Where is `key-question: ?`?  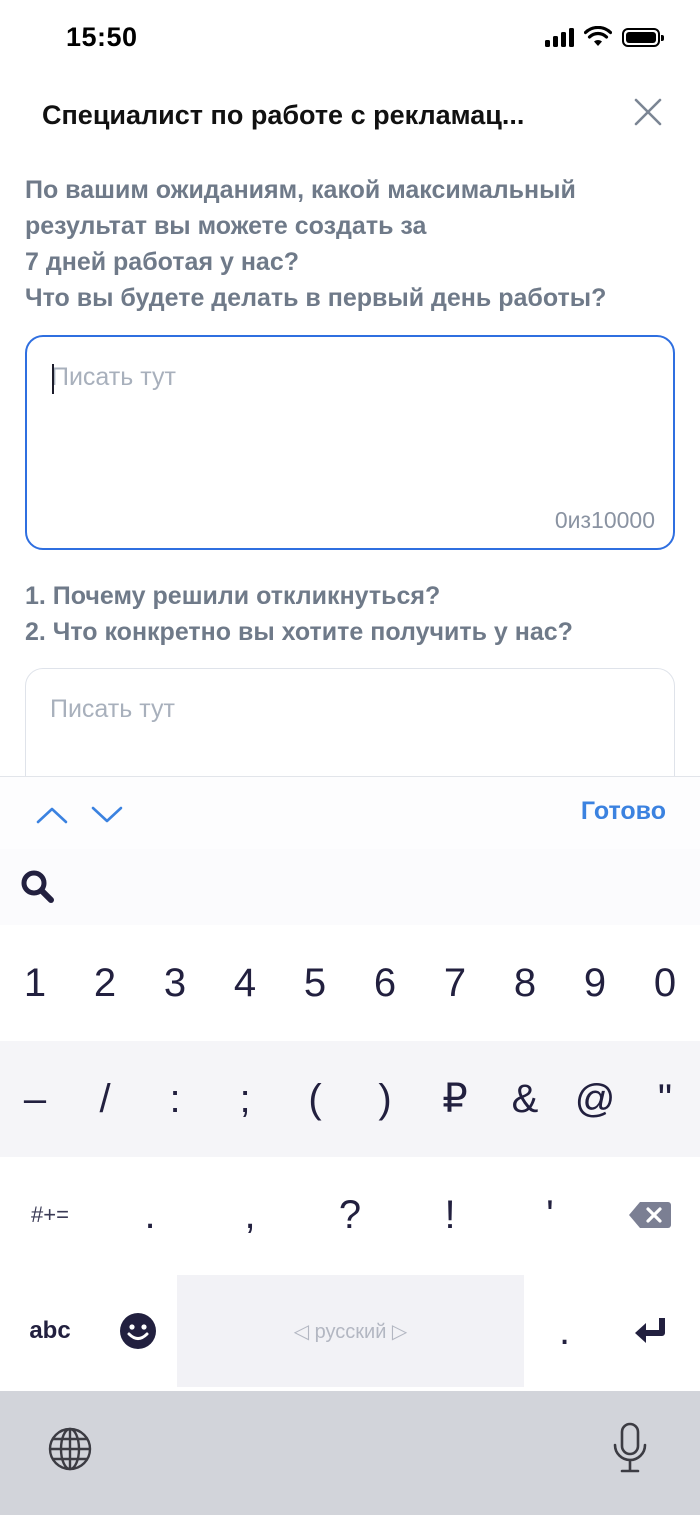 key-question: ? is located at coordinates (350, 1215).